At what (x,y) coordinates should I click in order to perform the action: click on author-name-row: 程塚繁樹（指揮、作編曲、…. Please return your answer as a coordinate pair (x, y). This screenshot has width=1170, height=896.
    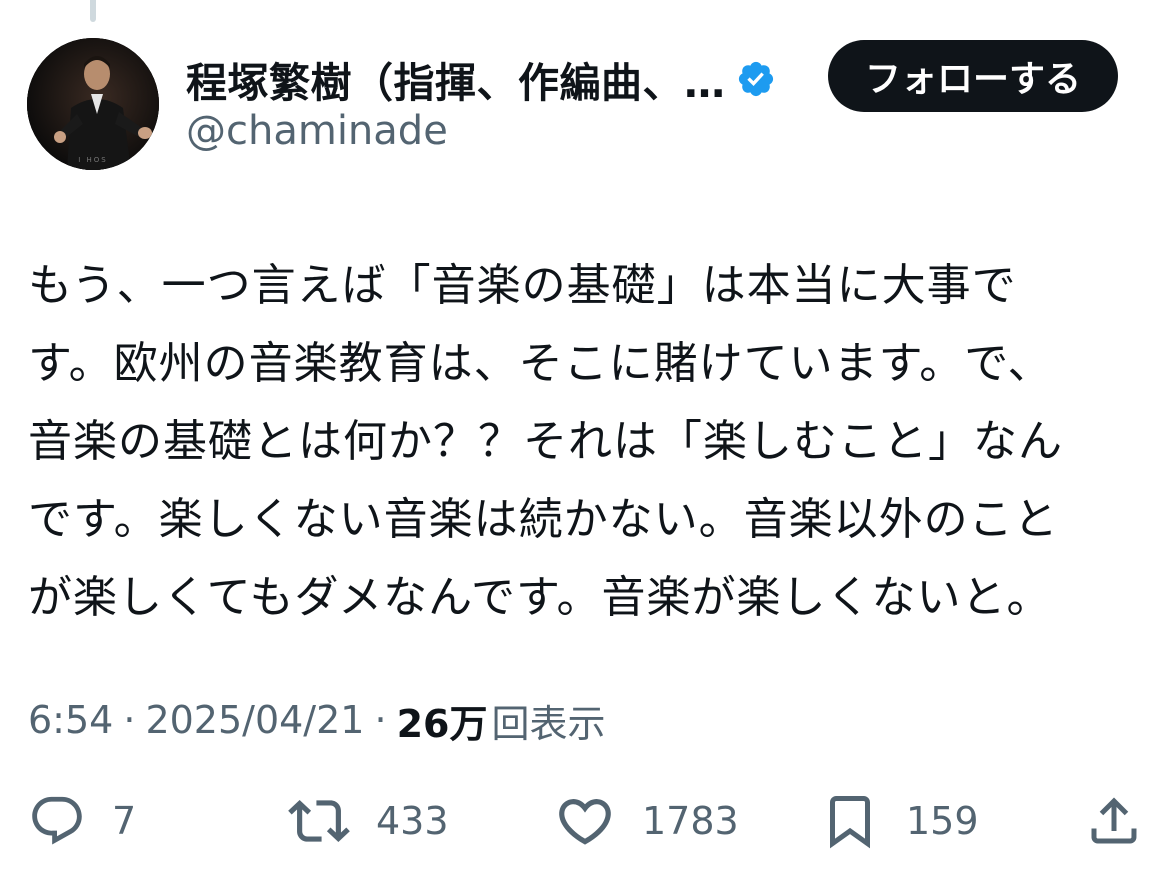
    Looking at the image, I should click on (481, 79).